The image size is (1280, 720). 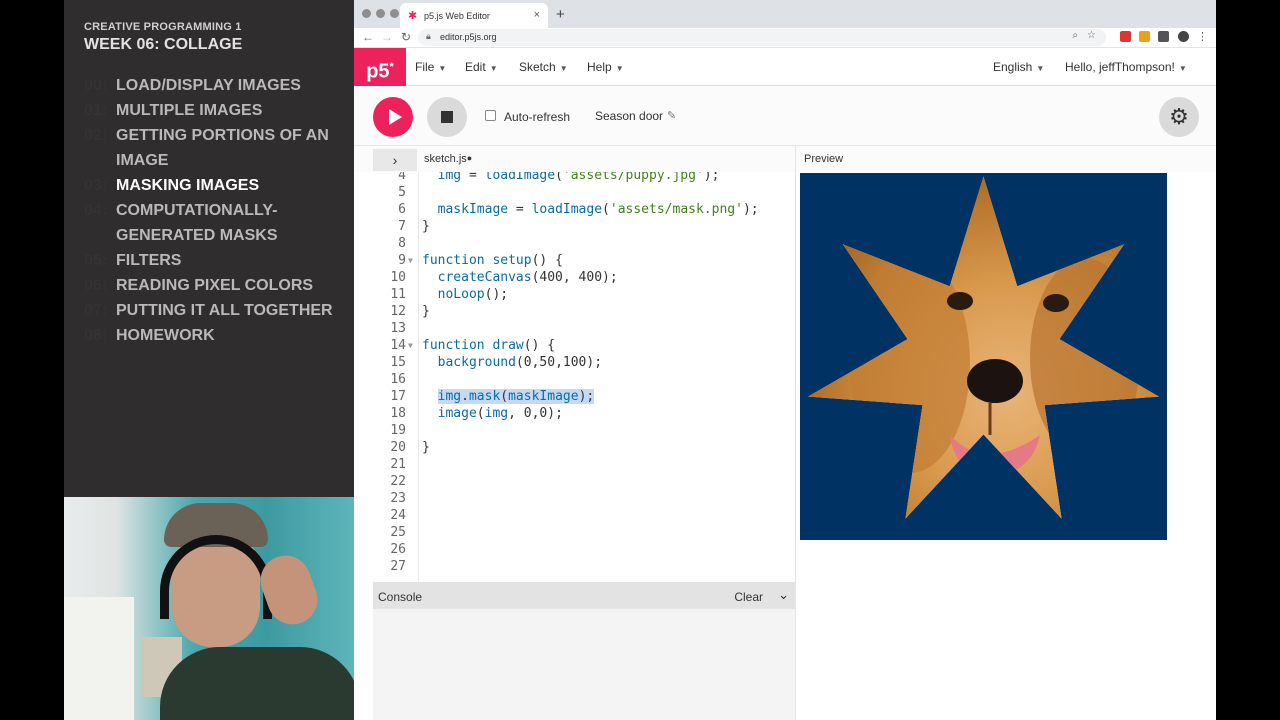 I want to click on code-line: 21, so click(x=584, y=464).